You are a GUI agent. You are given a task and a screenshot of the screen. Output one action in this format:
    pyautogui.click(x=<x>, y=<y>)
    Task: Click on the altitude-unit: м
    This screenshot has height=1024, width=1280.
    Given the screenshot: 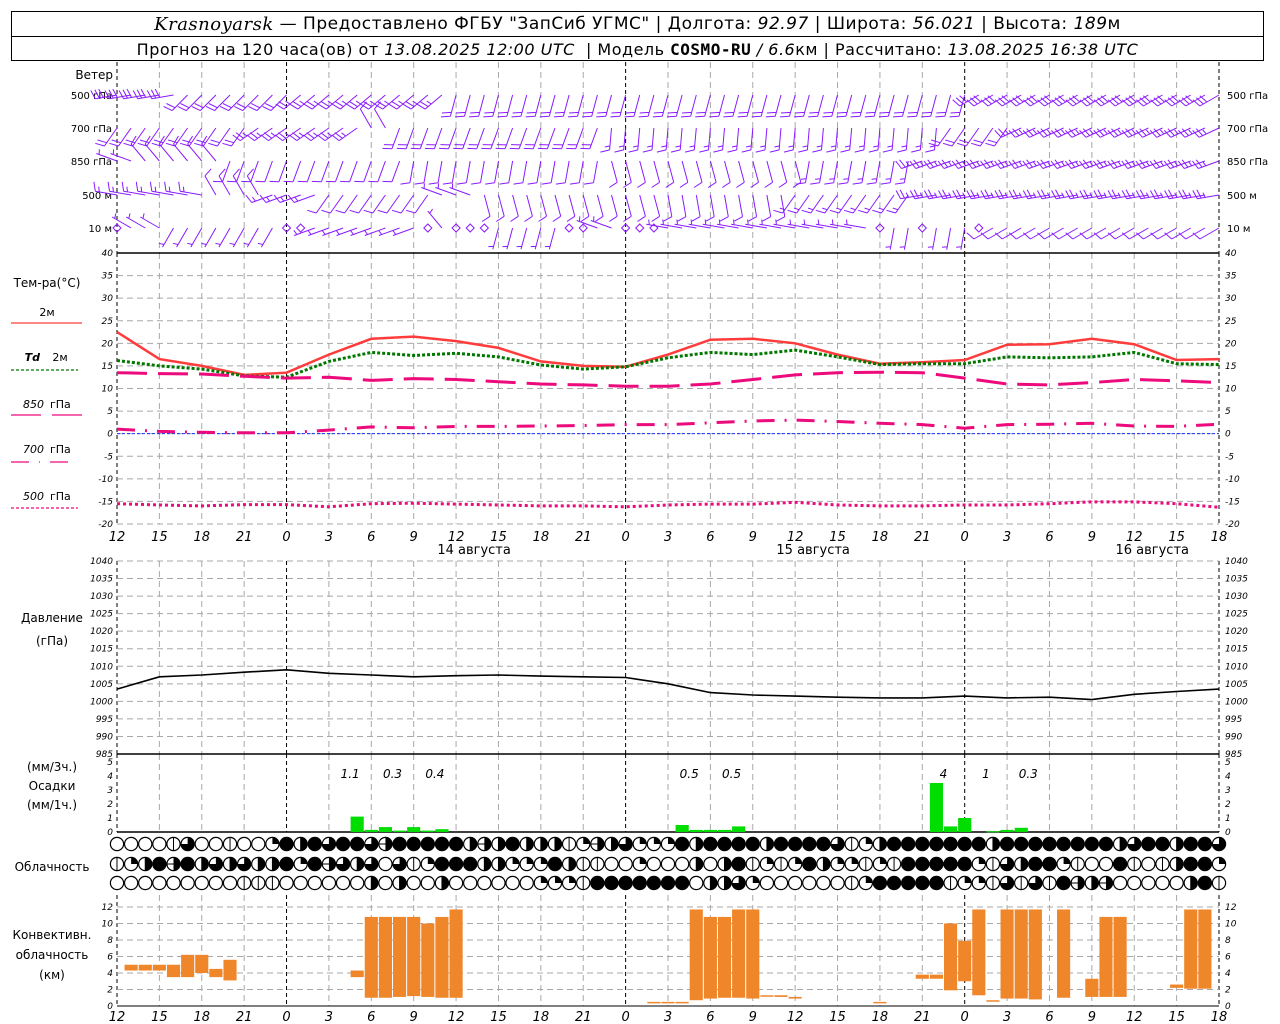 What is the action you would take?
    pyautogui.click(x=1114, y=24)
    